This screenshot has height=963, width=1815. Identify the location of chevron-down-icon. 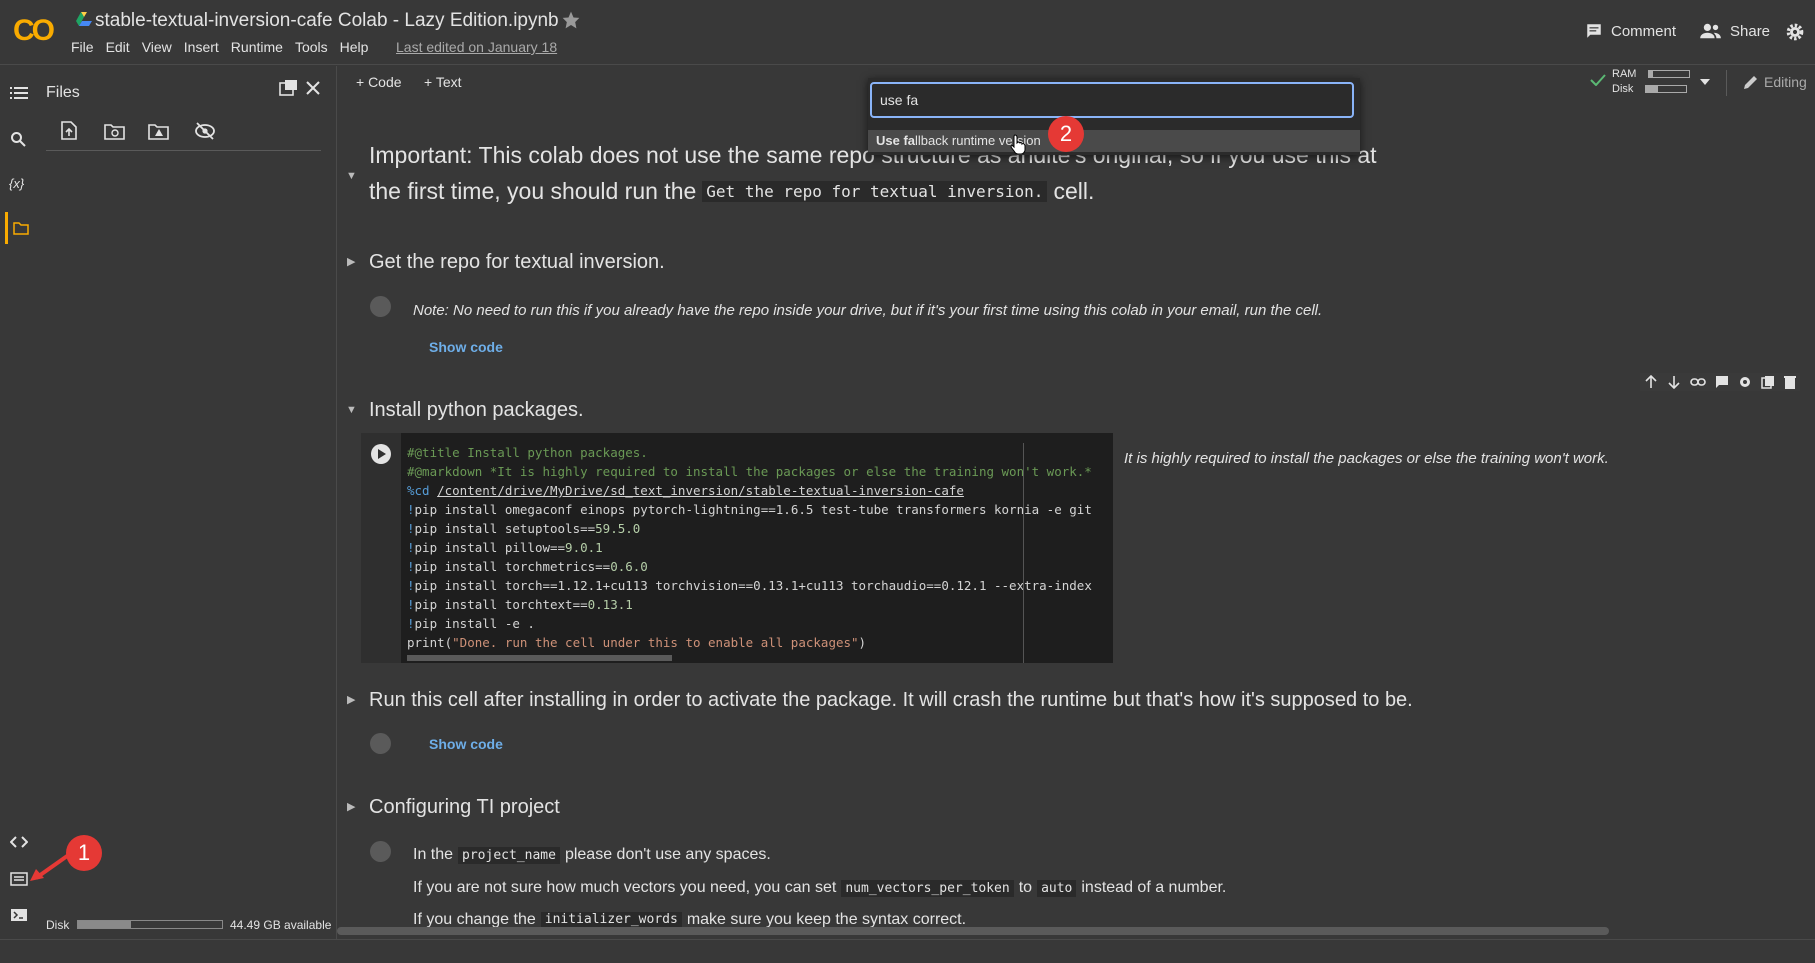
(1705, 82).